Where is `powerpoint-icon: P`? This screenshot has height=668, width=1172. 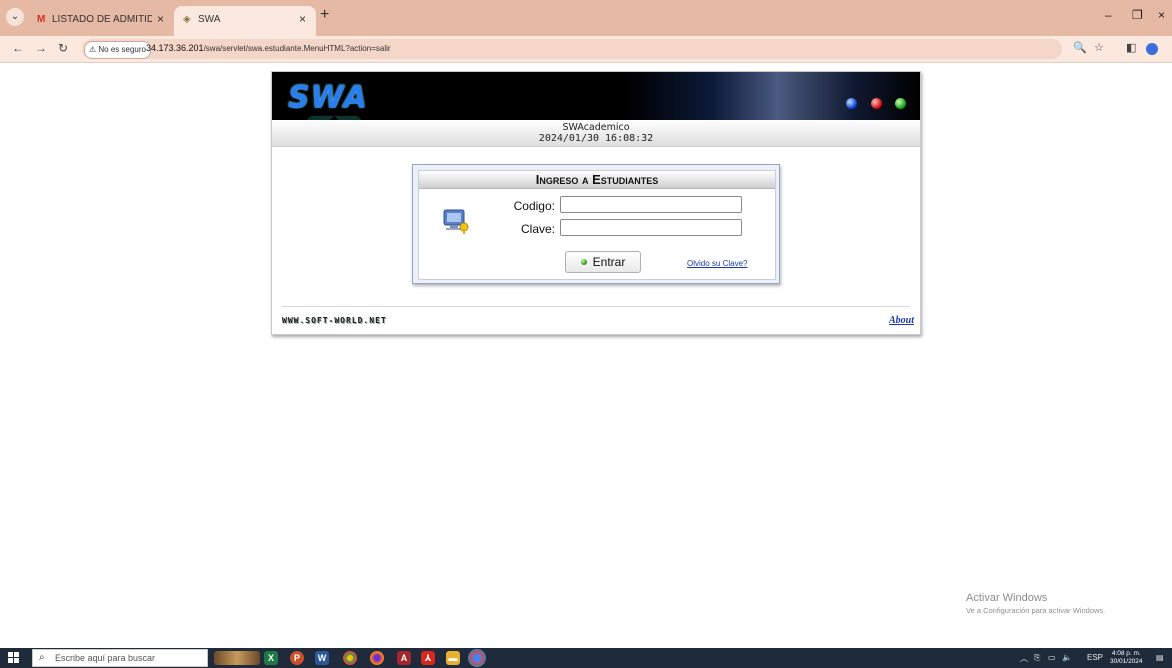 powerpoint-icon: P is located at coordinates (297, 658).